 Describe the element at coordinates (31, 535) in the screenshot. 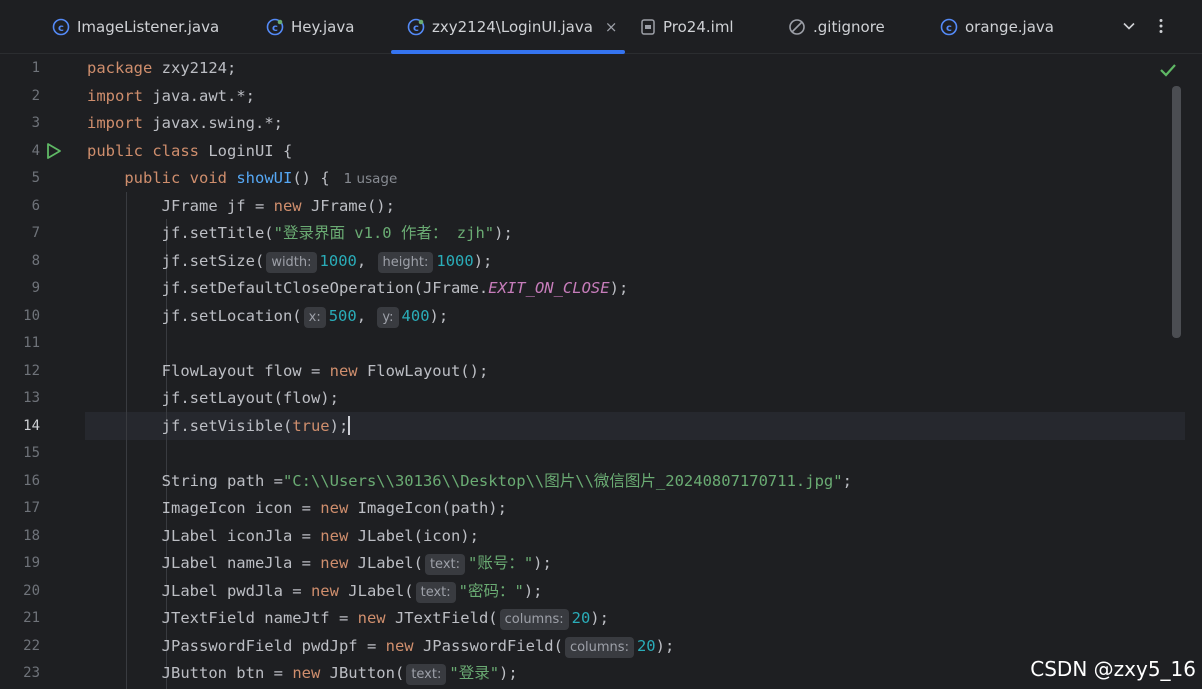

I see `line-number: 18` at that location.